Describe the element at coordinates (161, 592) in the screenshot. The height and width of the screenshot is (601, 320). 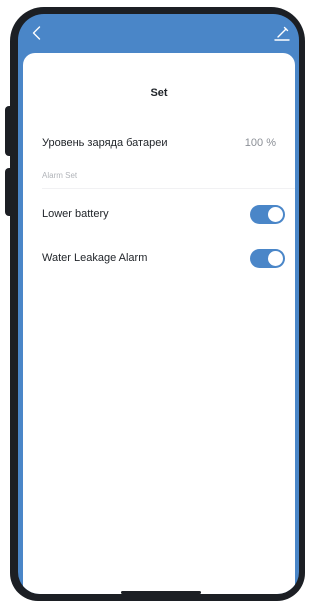
I see `home-indicator` at that location.